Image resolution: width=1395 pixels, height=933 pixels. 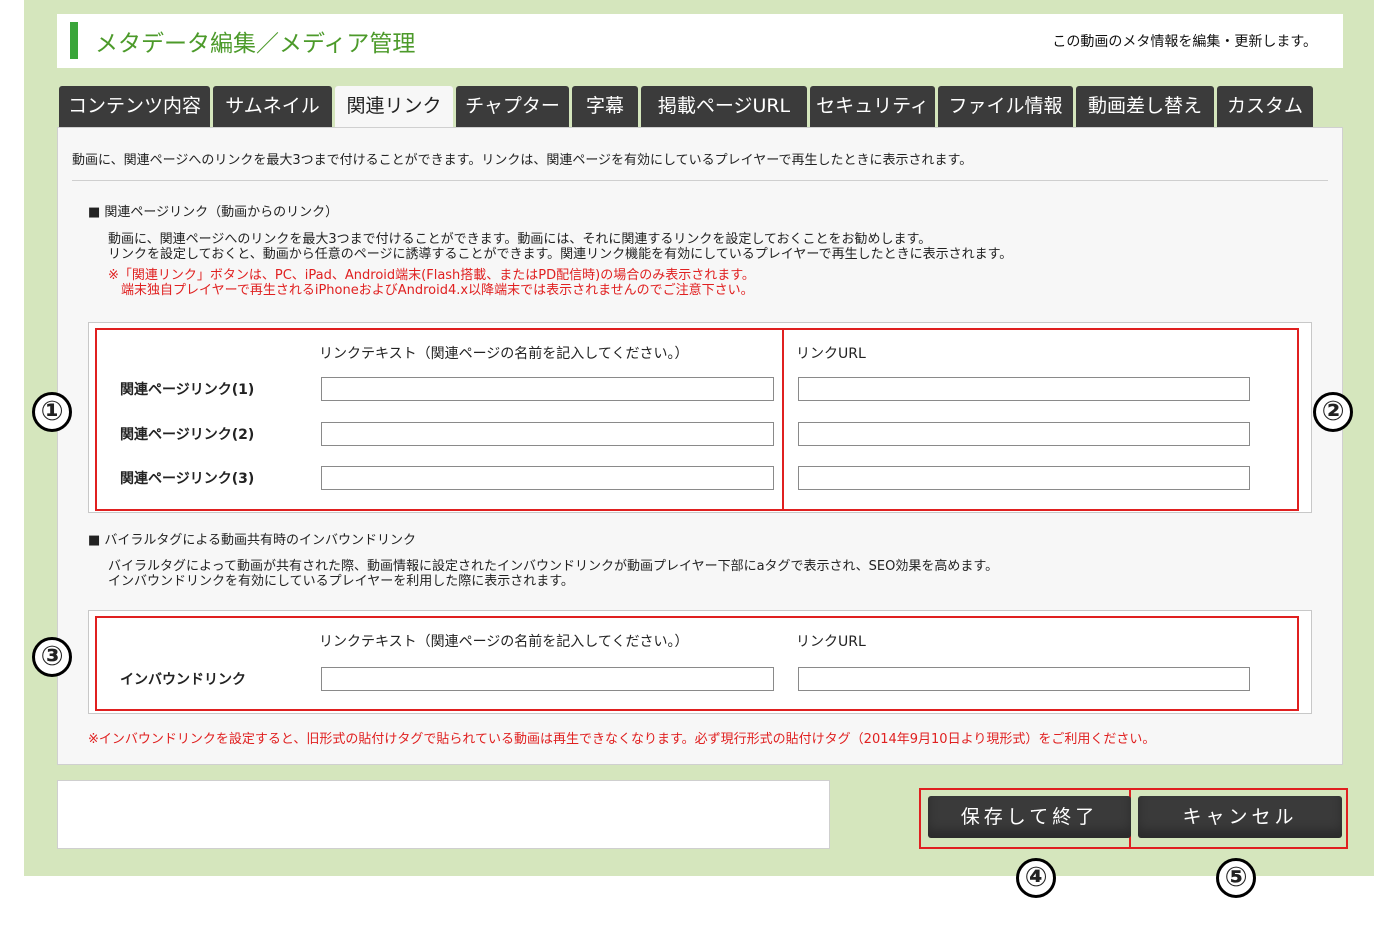 What do you see at coordinates (512, 106) in the screenshot?
I see `tab-chapter: チャプター` at bounding box center [512, 106].